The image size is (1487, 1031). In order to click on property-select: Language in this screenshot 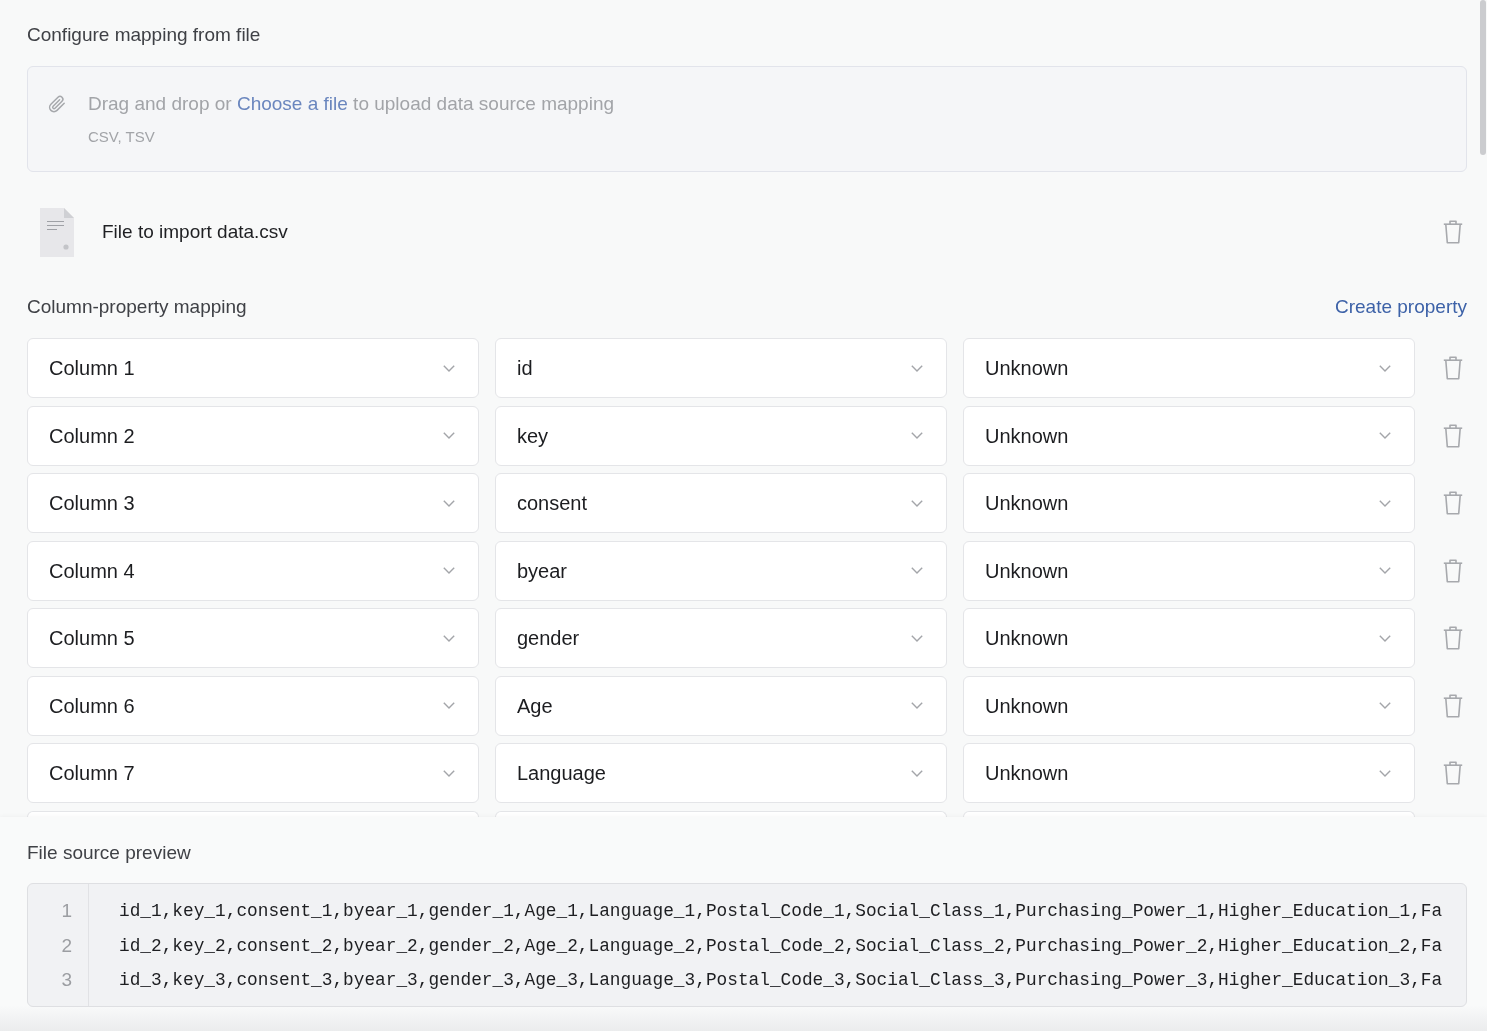, I will do `click(721, 773)`.